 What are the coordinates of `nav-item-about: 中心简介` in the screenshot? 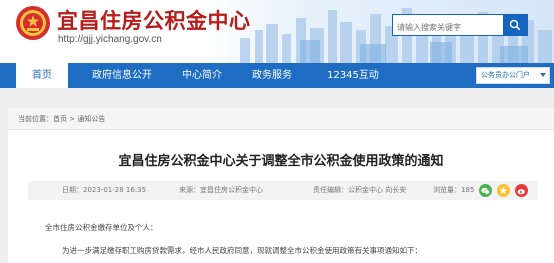 It's located at (202, 75).